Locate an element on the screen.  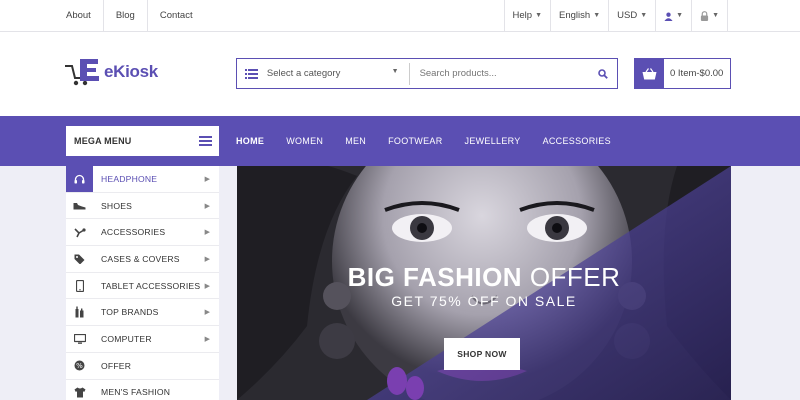
currency-label: USD is located at coordinates (627, 15).